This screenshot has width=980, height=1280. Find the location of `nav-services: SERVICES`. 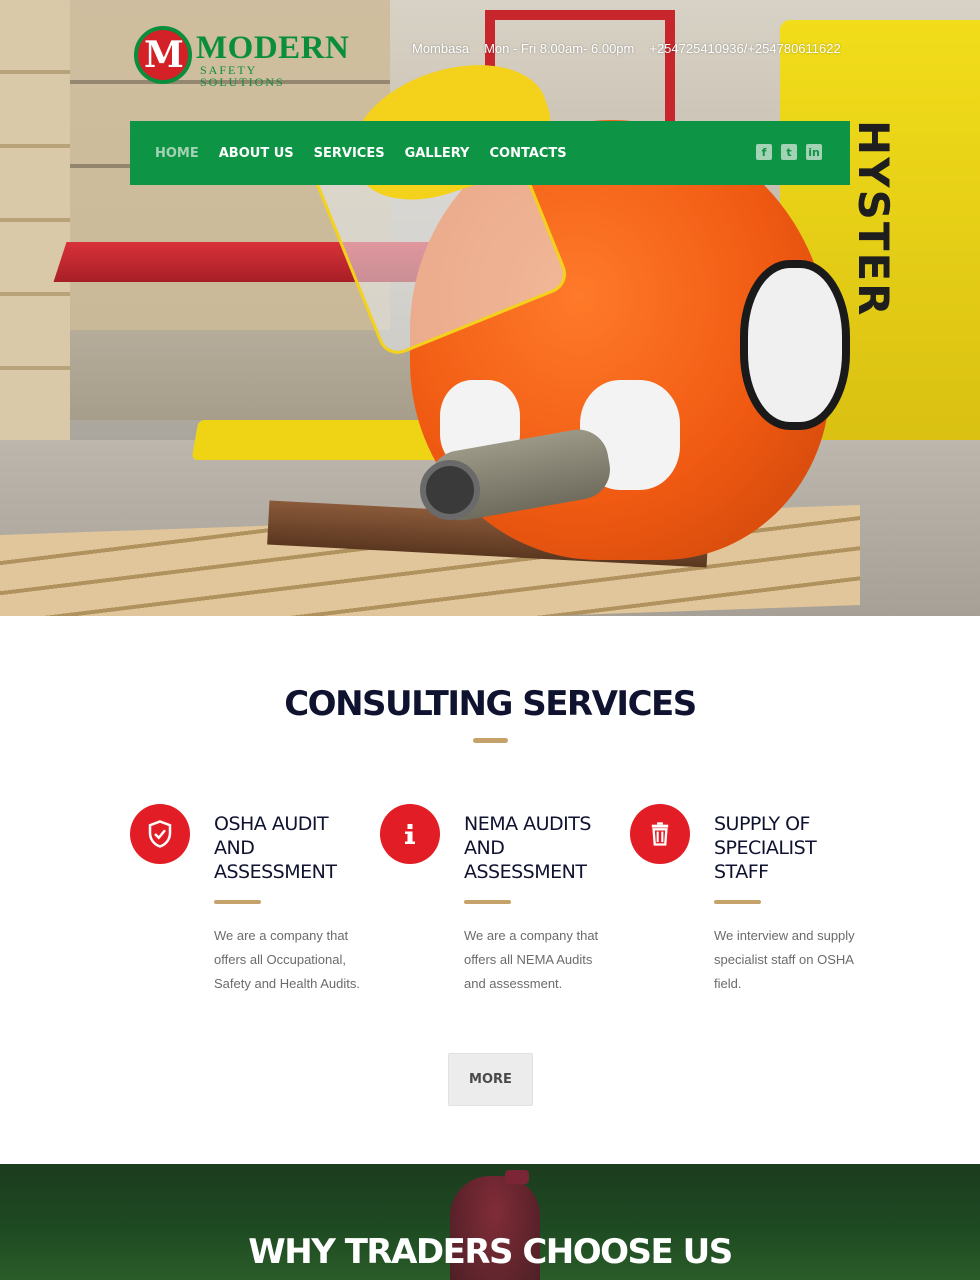

nav-services: SERVICES is located at coordinates (349, 153).